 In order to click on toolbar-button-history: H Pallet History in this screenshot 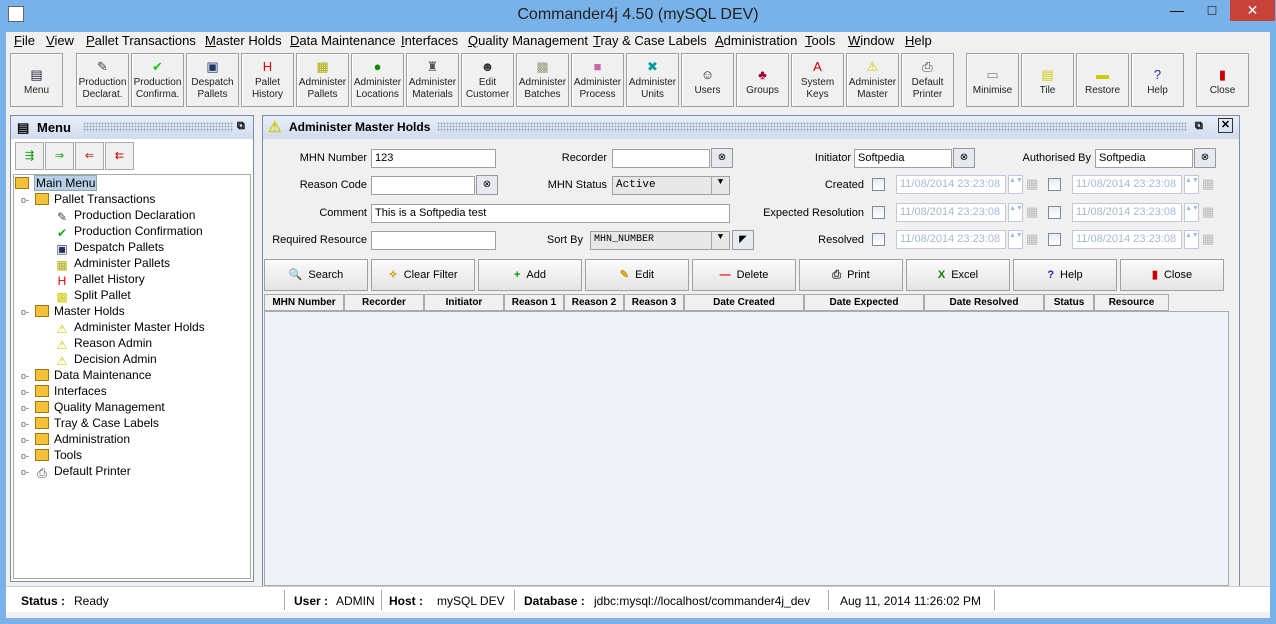, I will do `click(267, 80)`.